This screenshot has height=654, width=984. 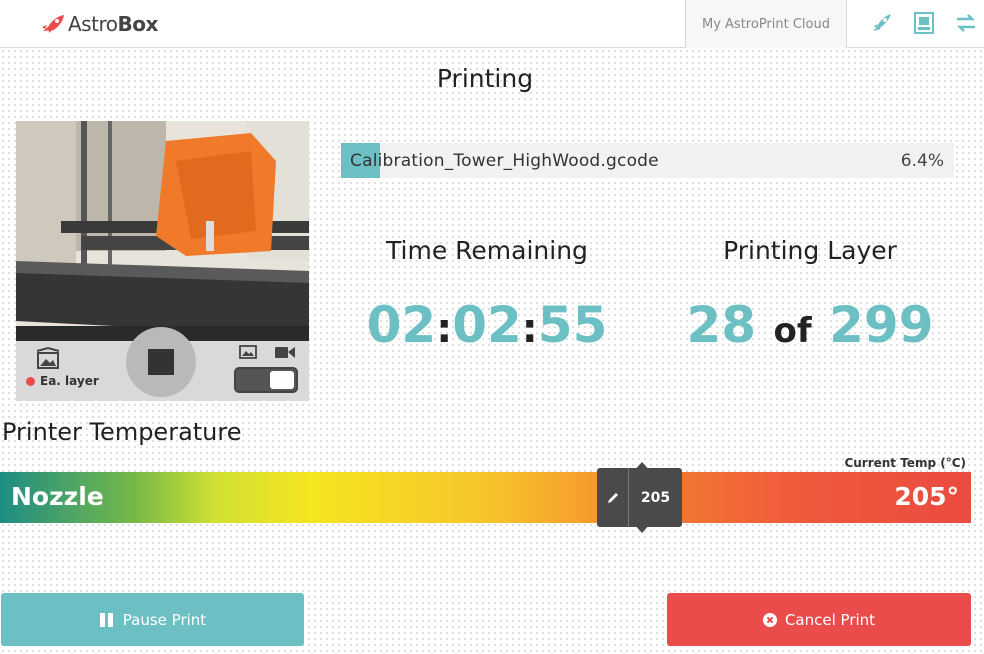 What do you see at coordinates (57, 496) in the screenshot?
I see `nozzle-label: Nozzle` at bounding box center [57, 496].